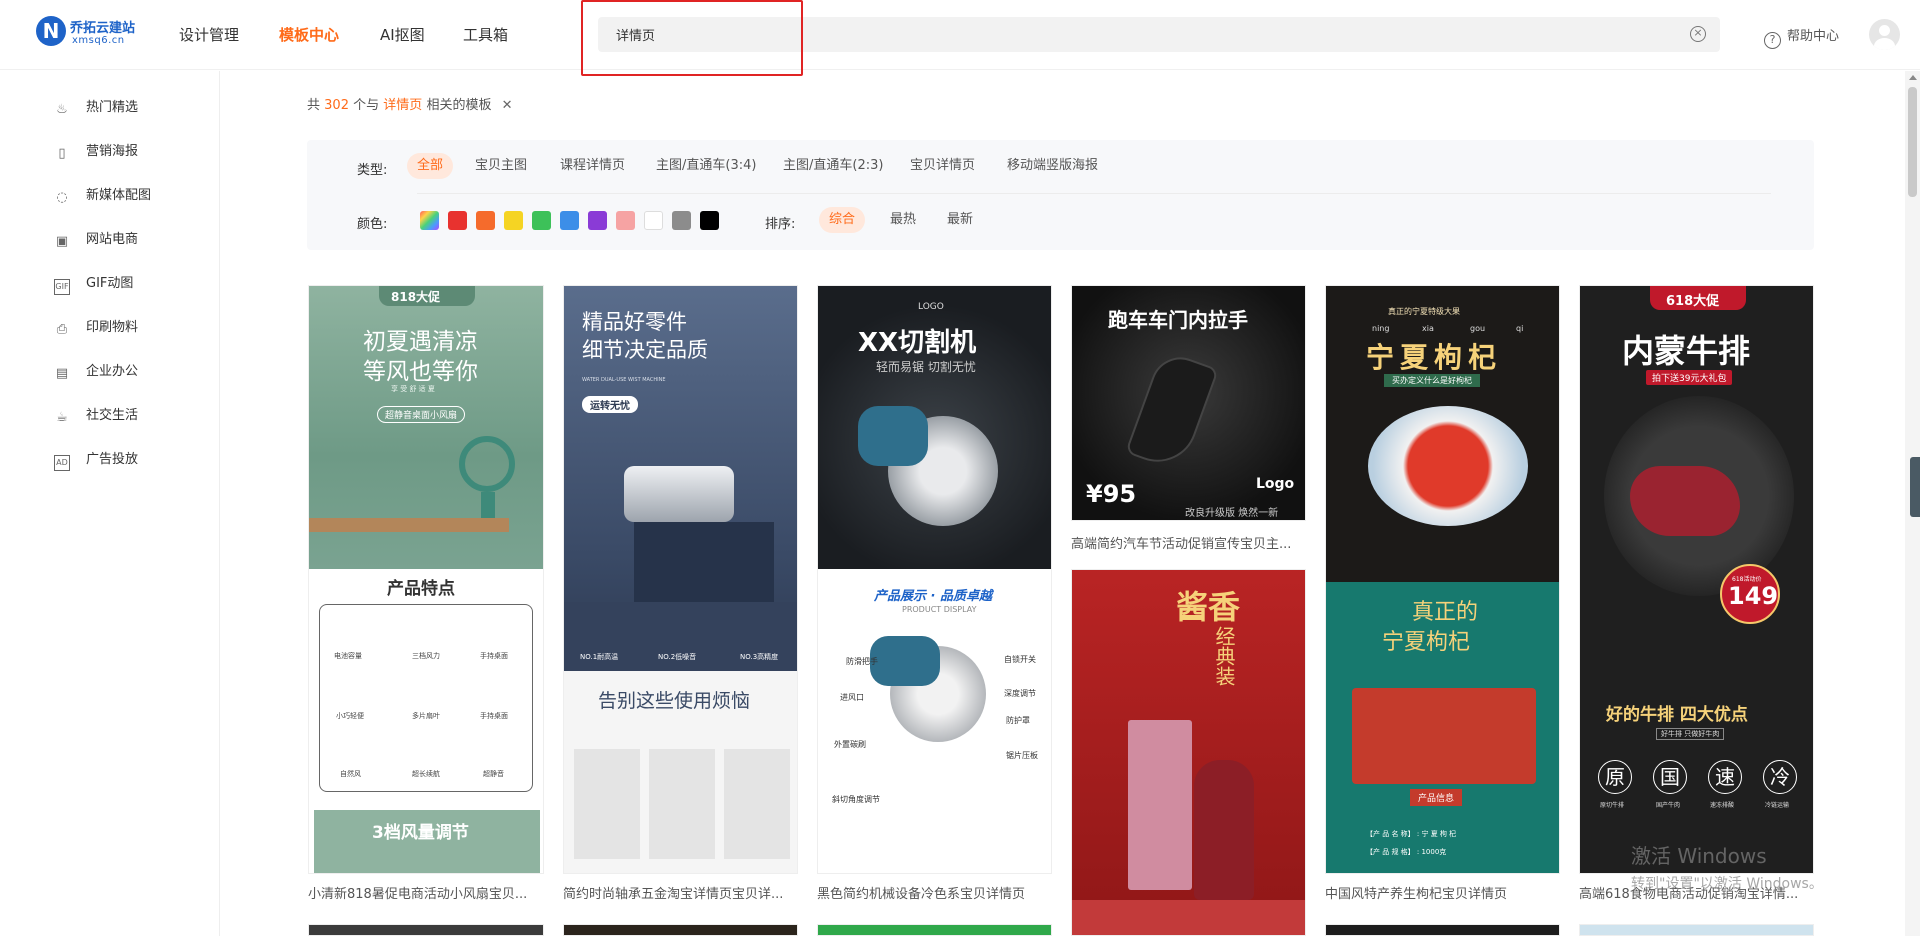  I want to click on sidebar-item-gif: GIF GIF动图, so click(93, 284).